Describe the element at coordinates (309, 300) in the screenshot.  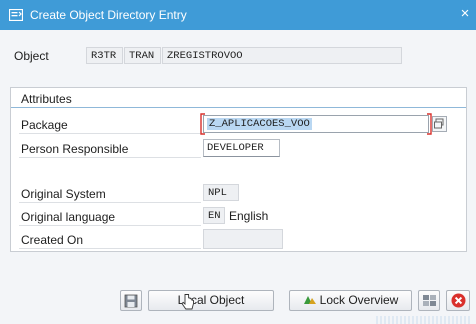
I see `lock-overview-icon` at that location.